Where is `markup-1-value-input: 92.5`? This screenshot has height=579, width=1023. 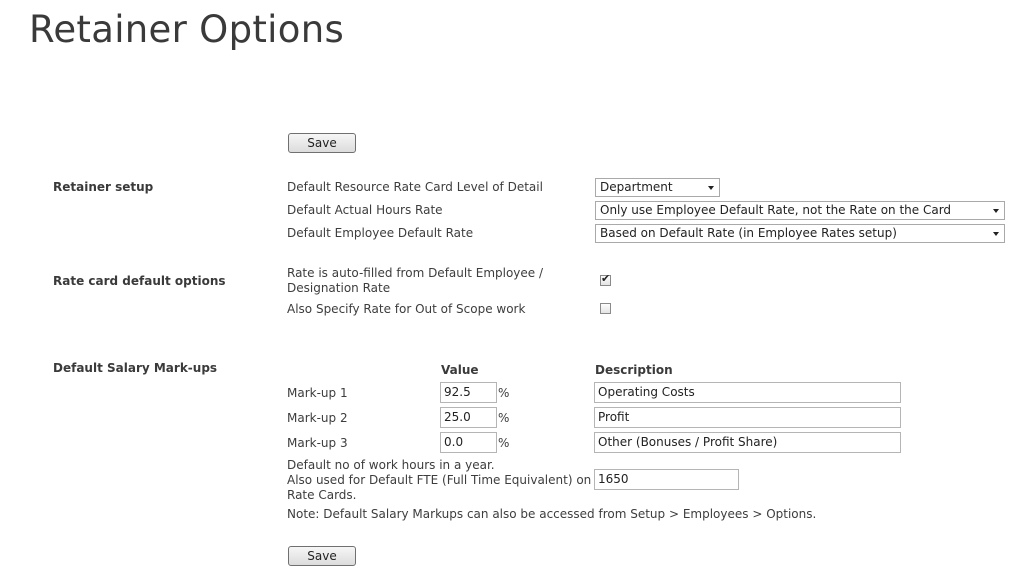 markup-1-value-input: 92.5 is located at coordinates (468, 392).